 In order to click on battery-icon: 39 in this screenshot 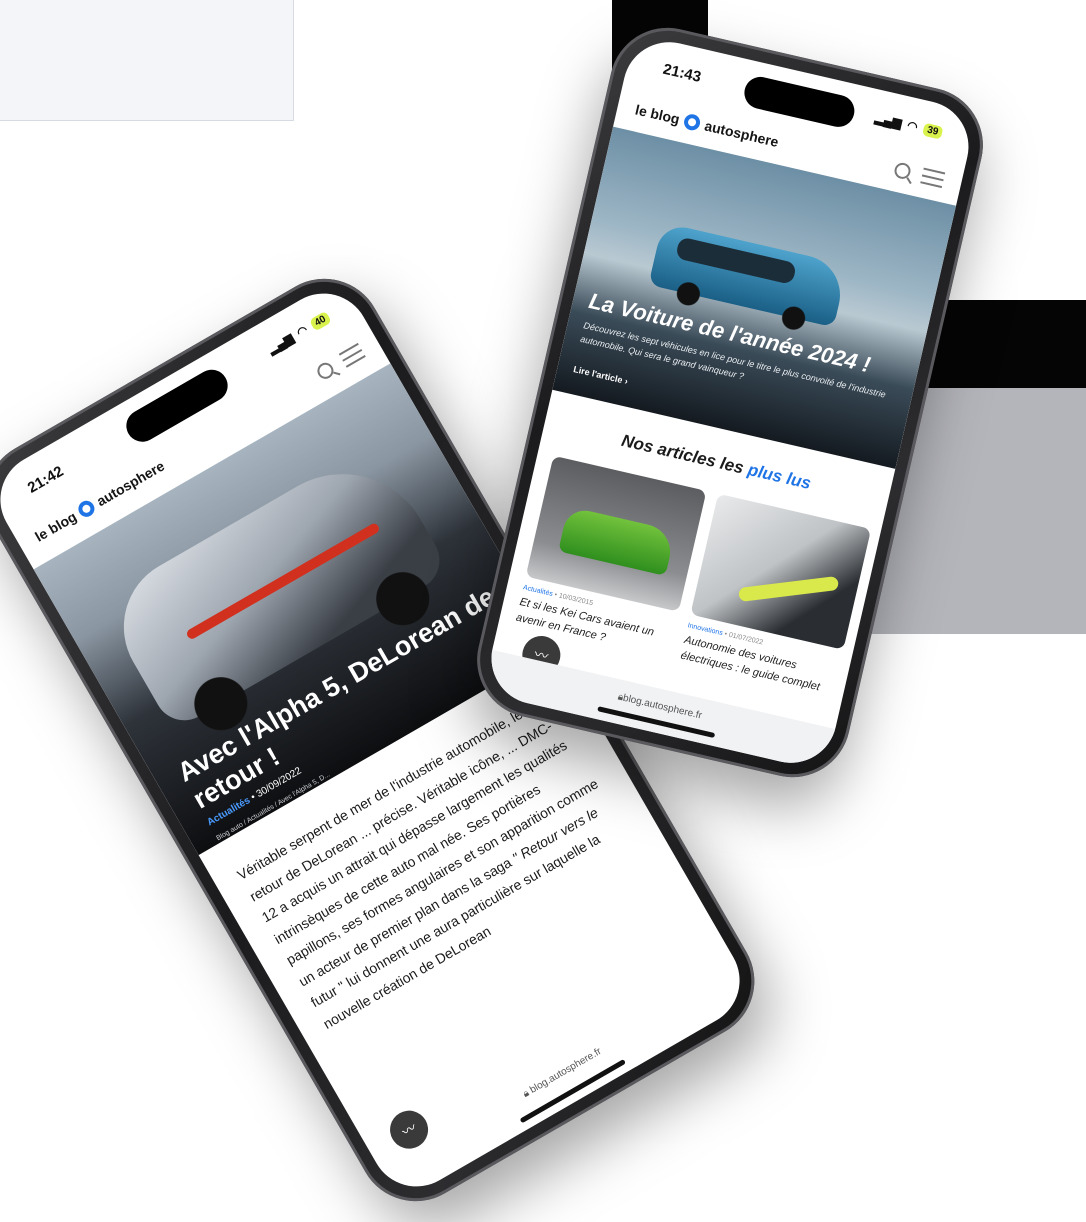, I will do `click(933, 131)`.